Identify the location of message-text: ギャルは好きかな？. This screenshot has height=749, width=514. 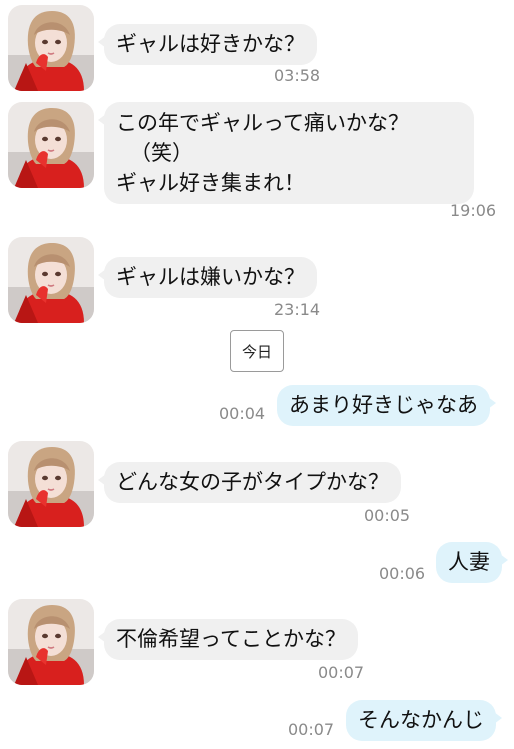
(210, 44).